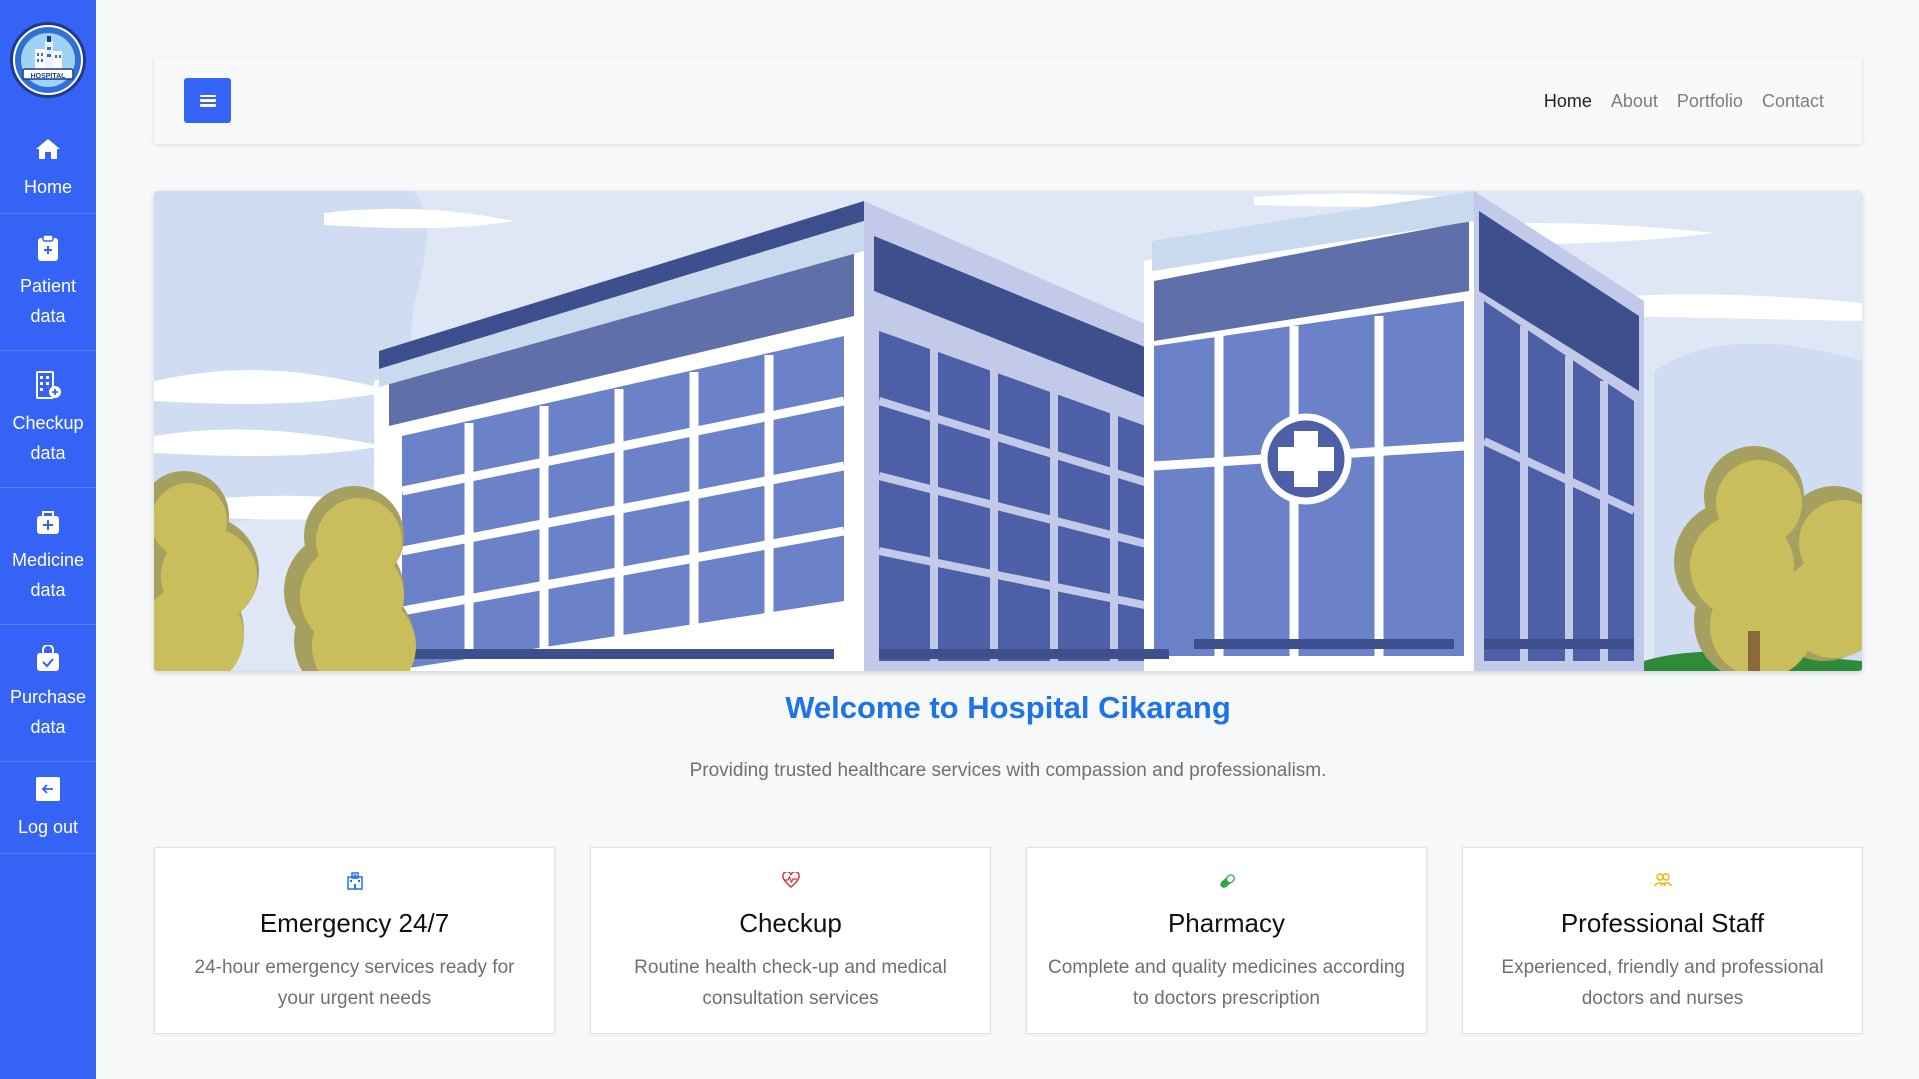 This screenshot has width=1919, height=1079. I want to click on sidebar-item-label: Medicine data, so click(48, 575).